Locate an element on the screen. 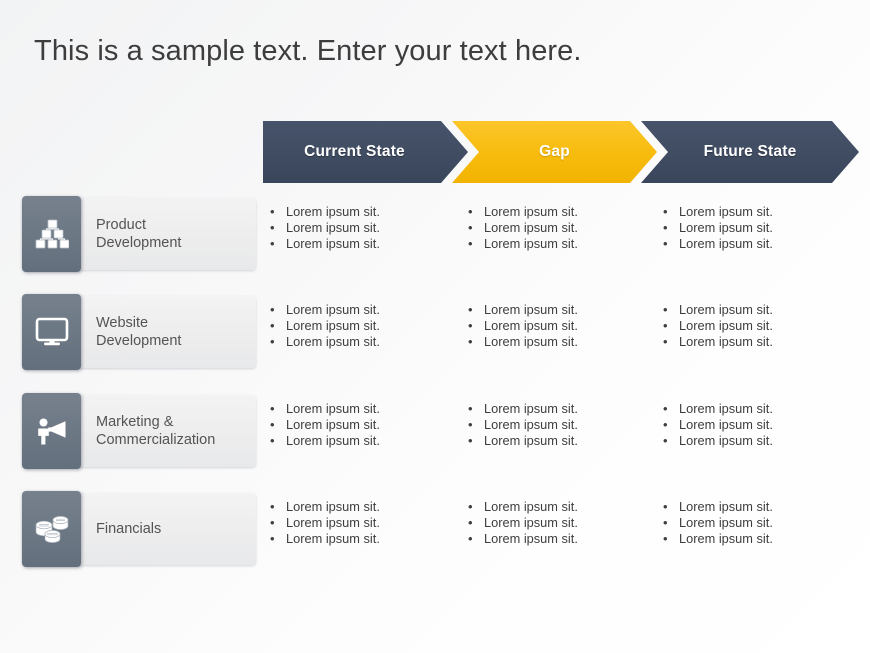 Image resolution: width=870 pixels, height=653 pixels. category-card-financials: Financials is located at coordinates (139, 529).